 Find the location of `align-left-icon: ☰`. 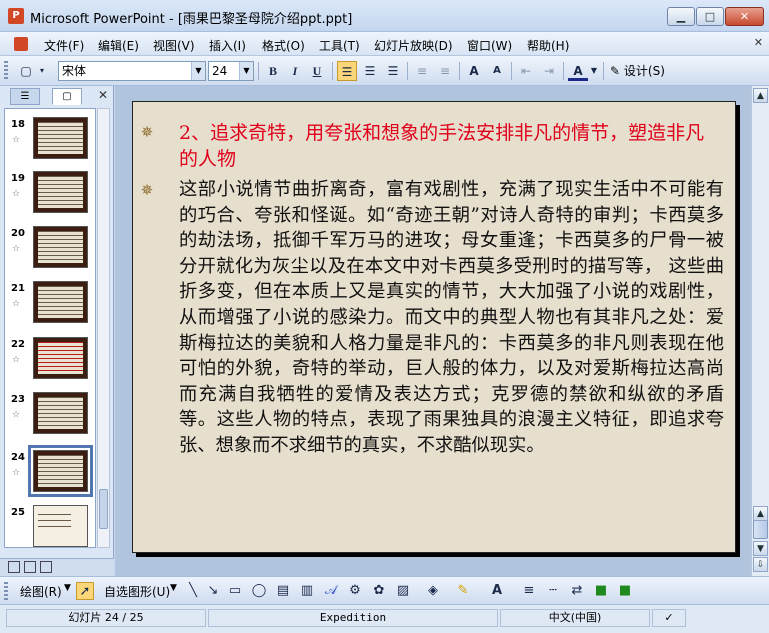

align-left-icon: ☰ is located at coordinates (347, 71).